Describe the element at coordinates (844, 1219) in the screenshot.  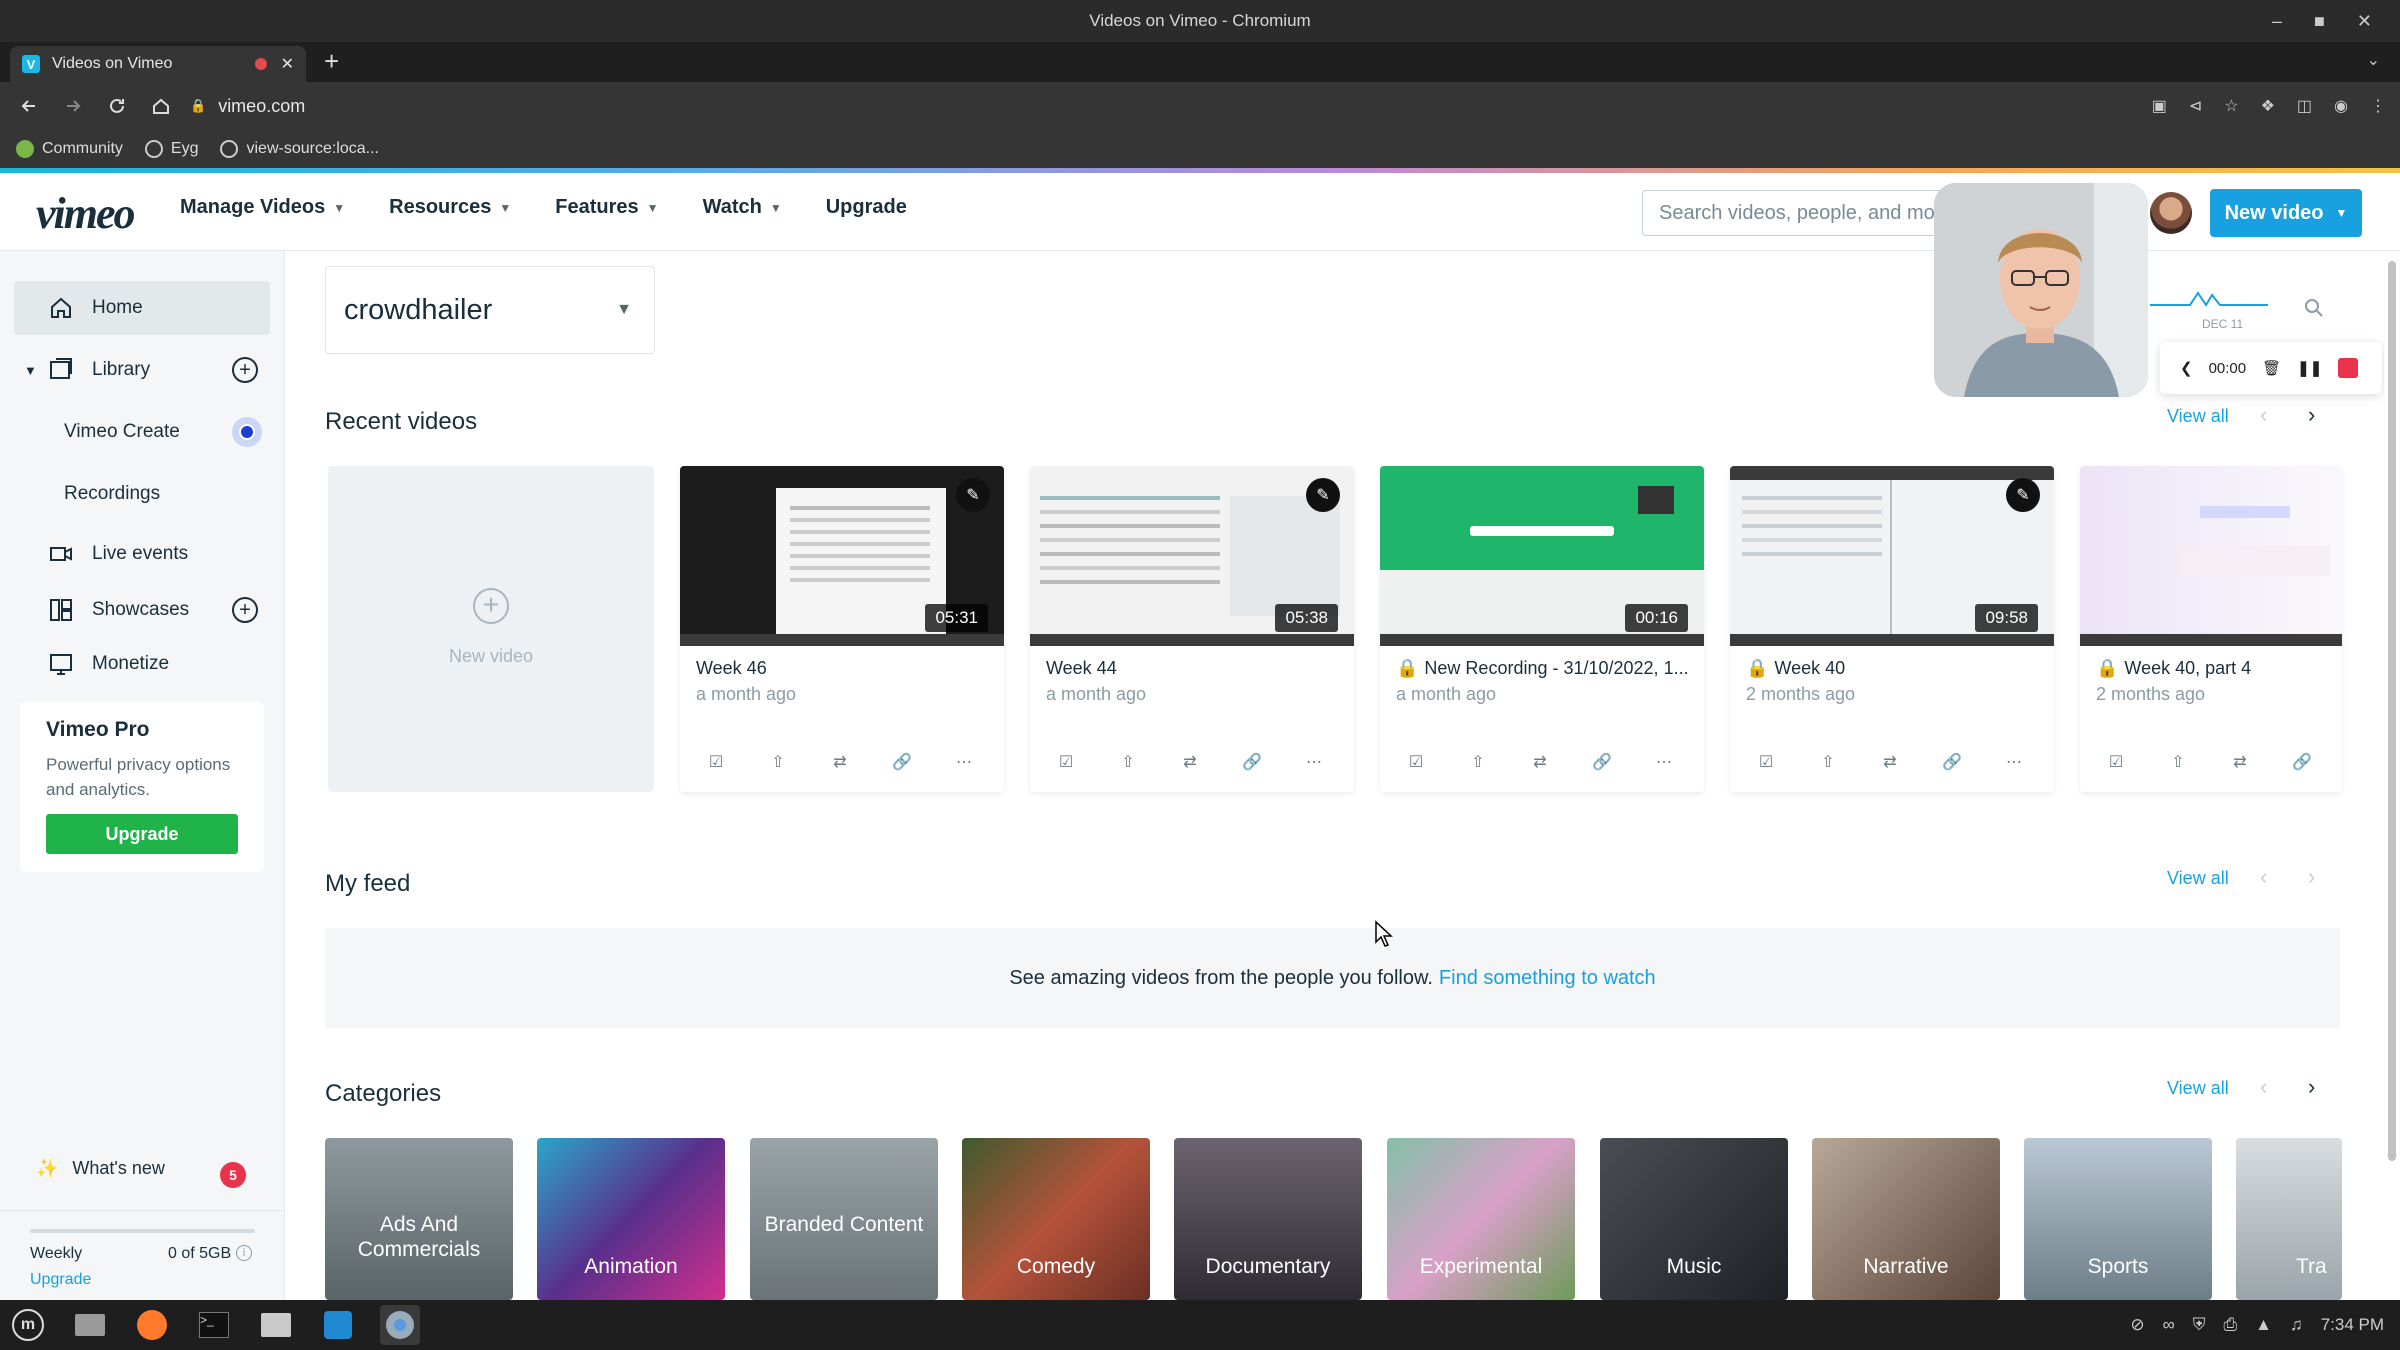
I see `category-tile: Branded Content` at that location.